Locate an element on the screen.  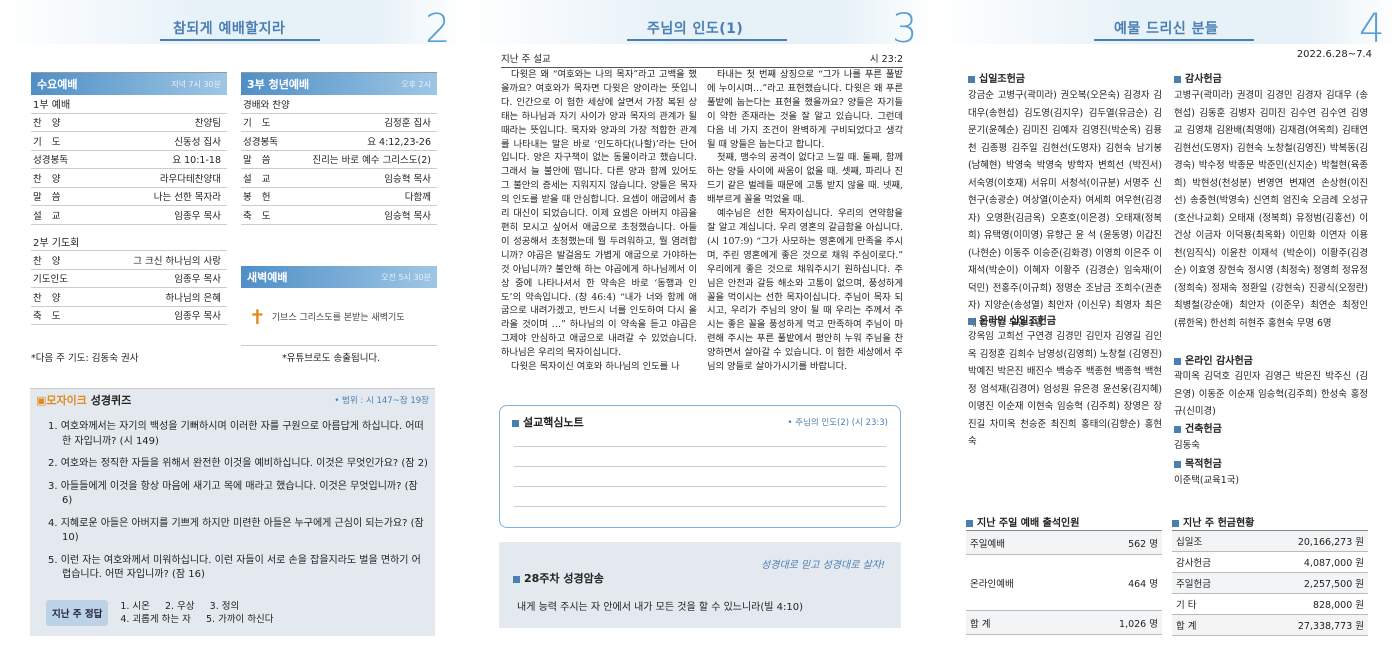
page-number: 4 is located at coordinates (1372, 29).